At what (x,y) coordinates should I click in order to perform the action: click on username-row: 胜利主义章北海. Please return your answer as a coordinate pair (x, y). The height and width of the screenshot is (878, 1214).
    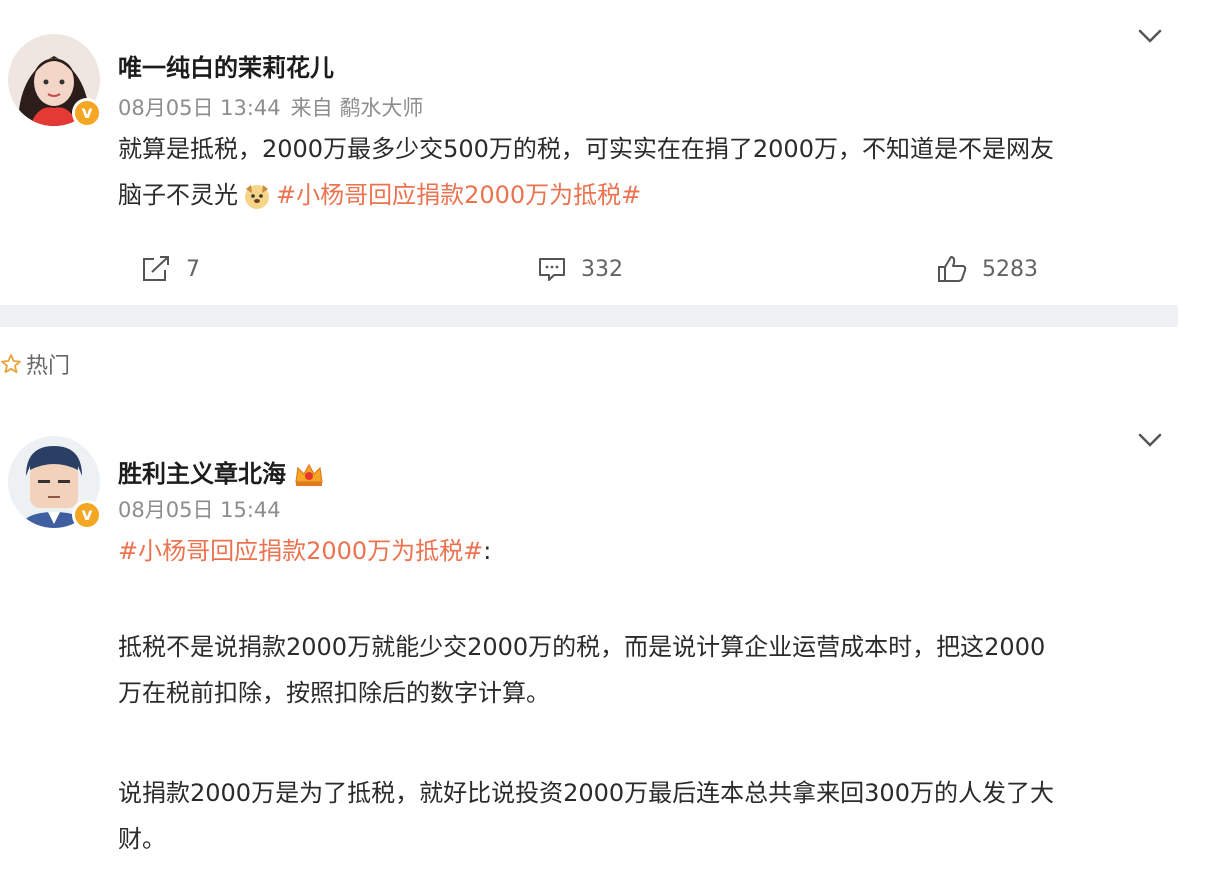
    Looking at the image, I should click on (221, 471).